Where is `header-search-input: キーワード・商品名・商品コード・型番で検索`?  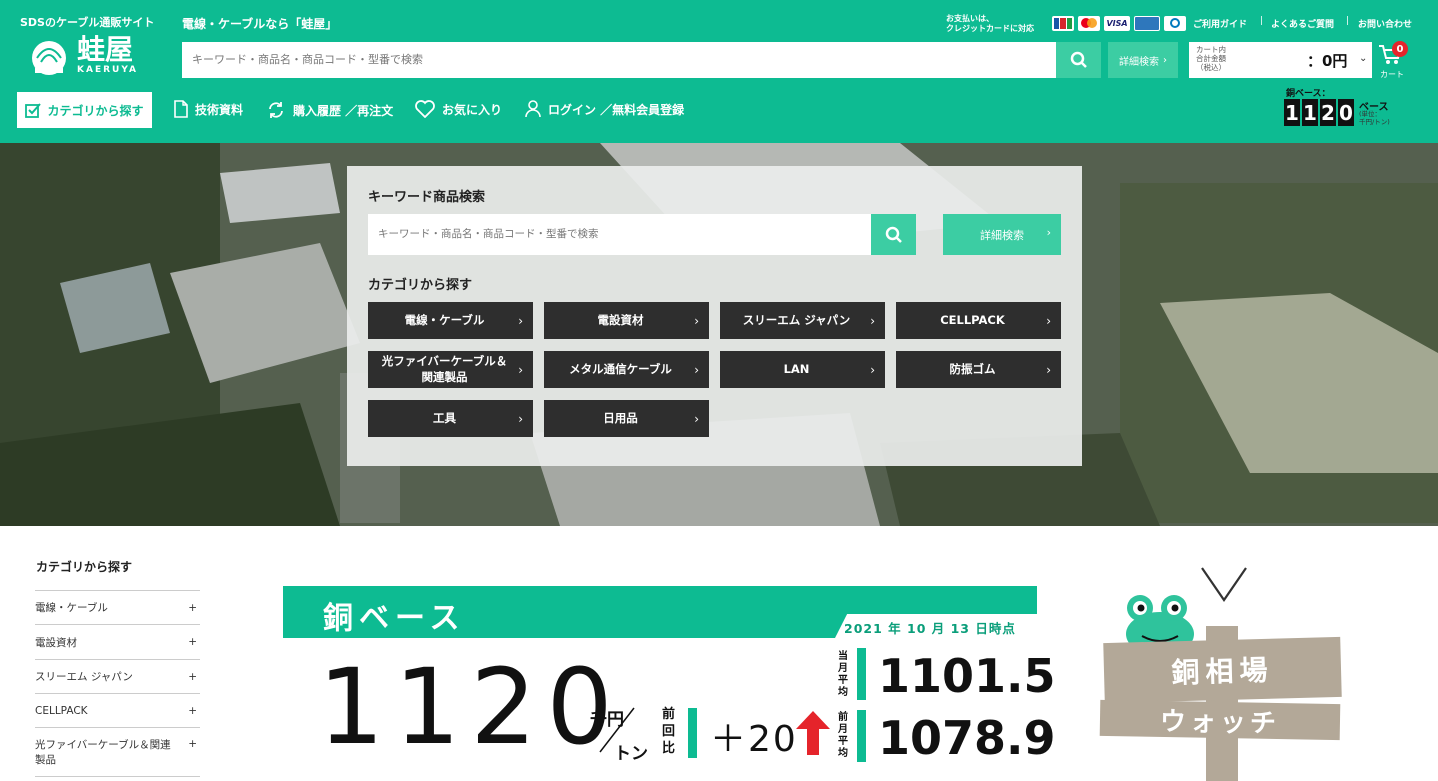
header-search-input: キーワード・商品名・商品コード・型番で検索 is located at coordinates (619, 60).